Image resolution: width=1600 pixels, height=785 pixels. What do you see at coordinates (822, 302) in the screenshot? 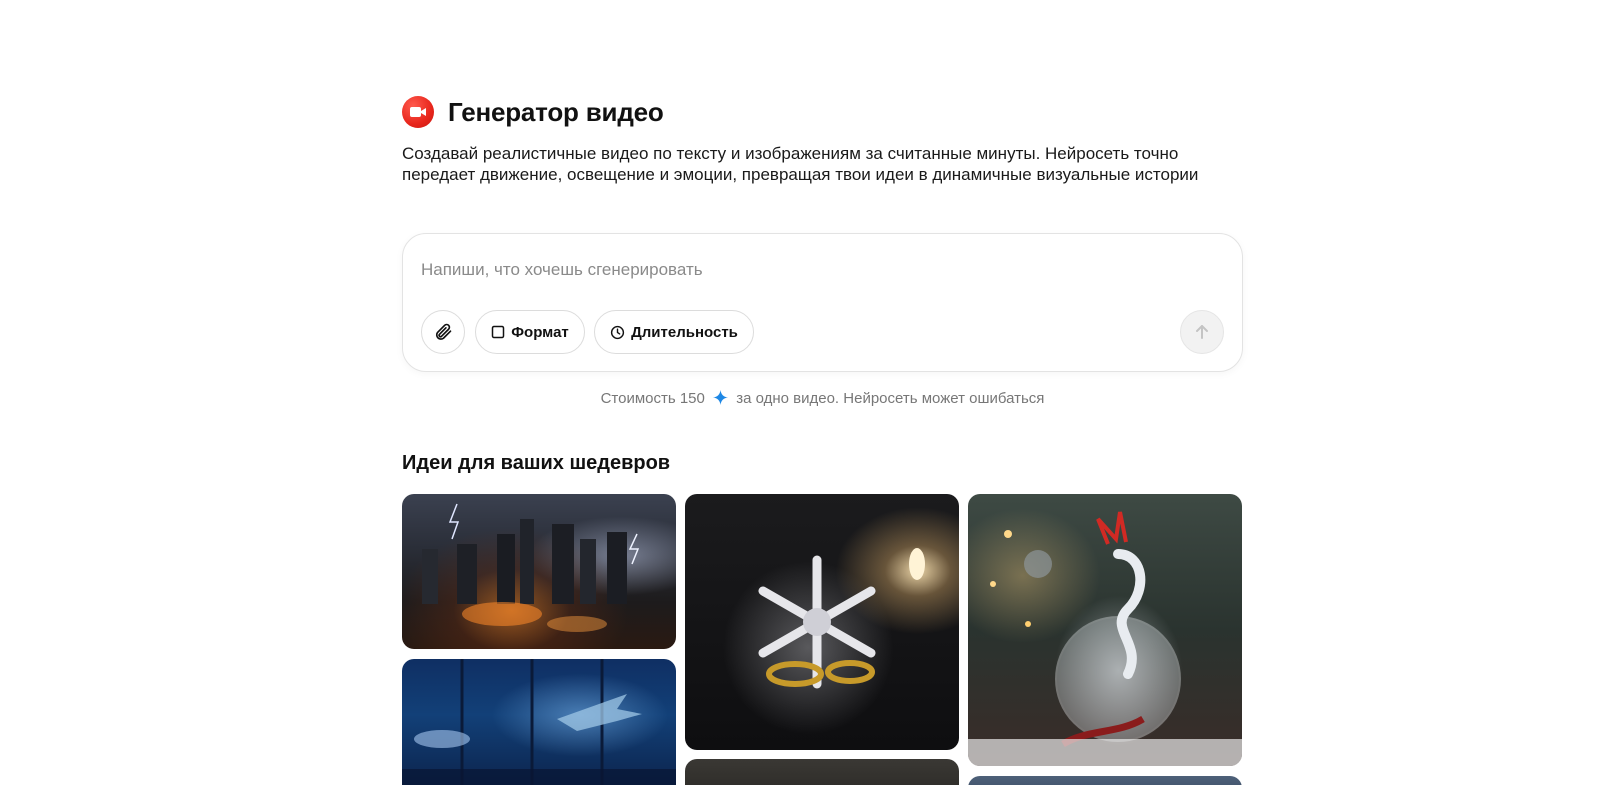
I see `prompt-composer: Формат Длительность` at bounding box center [822, 302].